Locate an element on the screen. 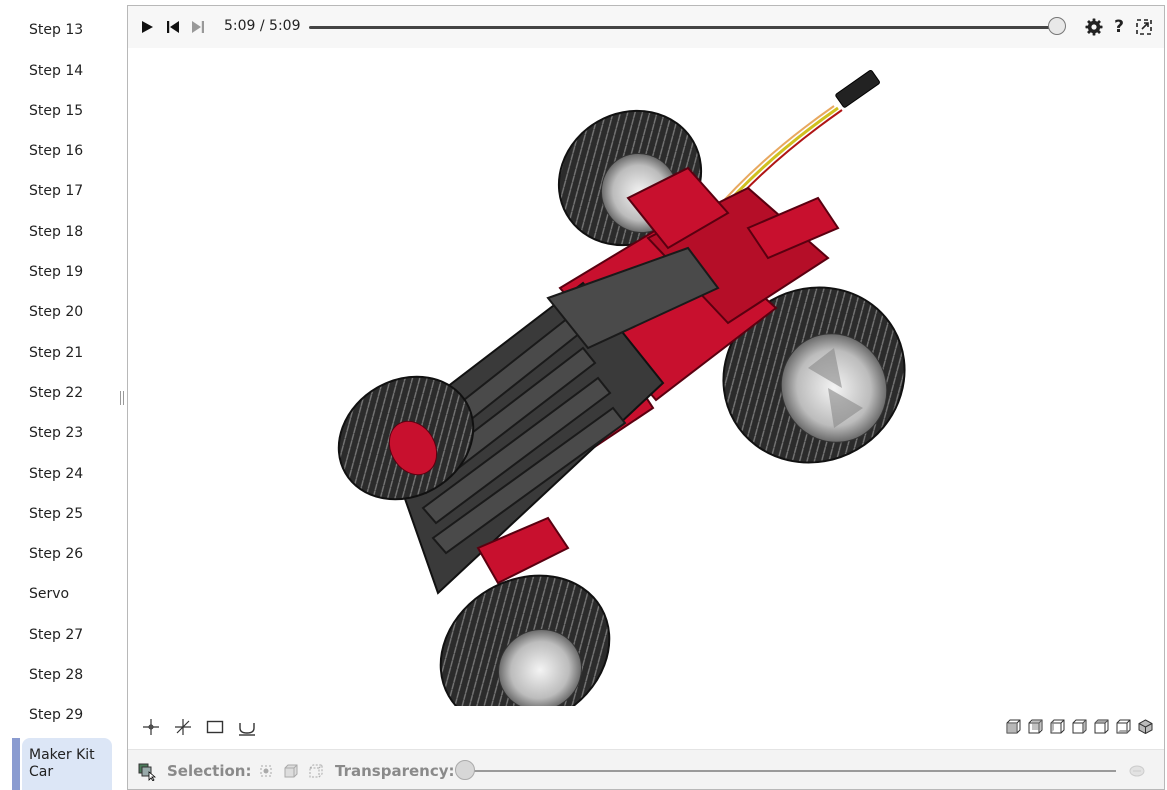  rotate-icon is located at coordinates (184, 727).